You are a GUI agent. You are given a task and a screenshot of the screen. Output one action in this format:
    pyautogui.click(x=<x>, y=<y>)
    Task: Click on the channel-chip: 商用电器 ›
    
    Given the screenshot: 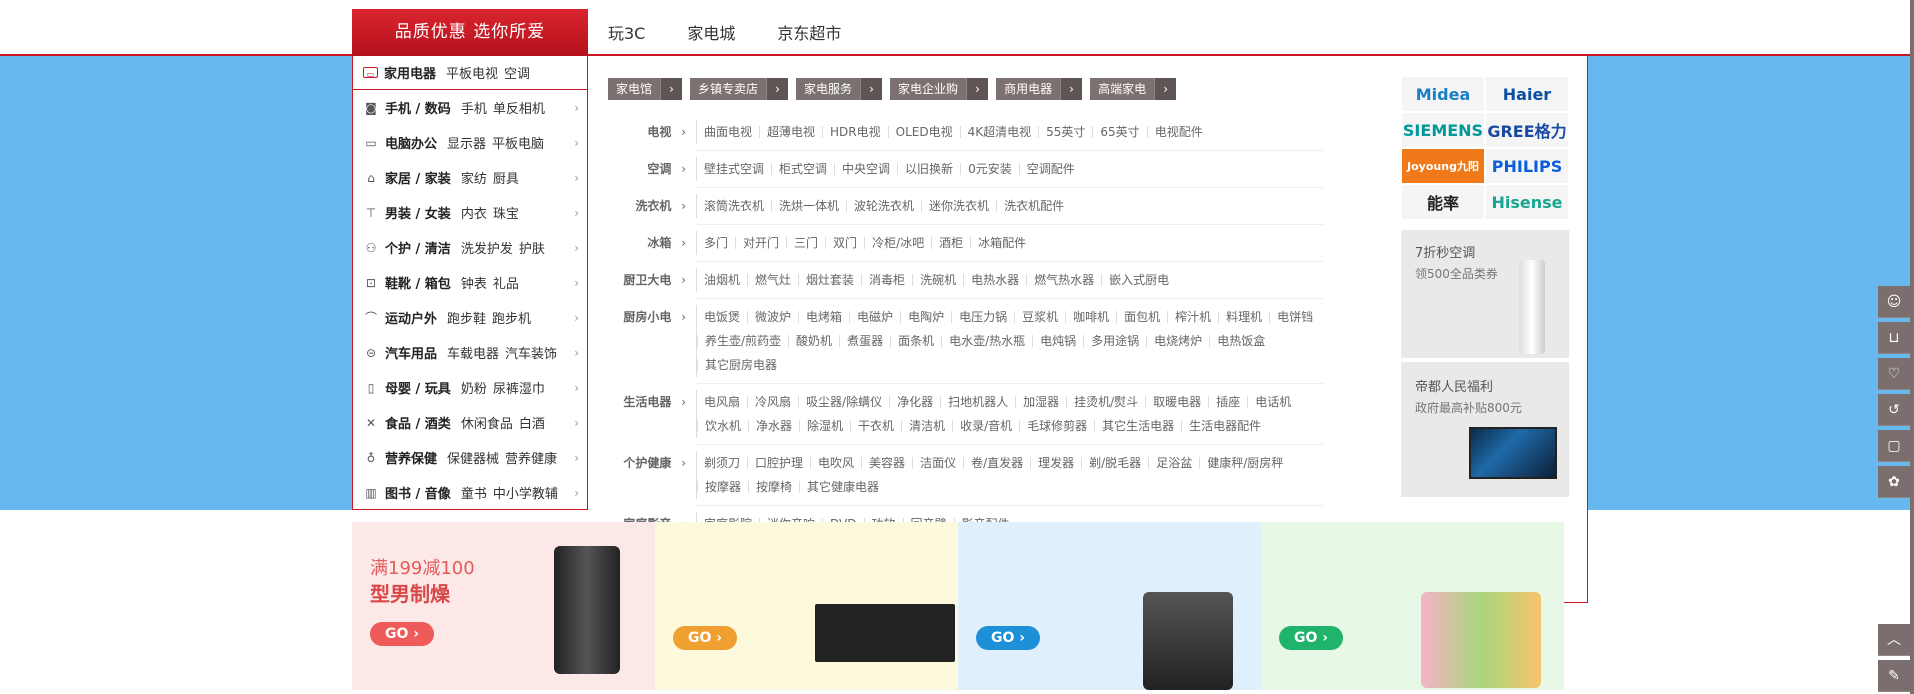 What is the action you would take?
    pyautogui.click(x=1039, y=89)
    